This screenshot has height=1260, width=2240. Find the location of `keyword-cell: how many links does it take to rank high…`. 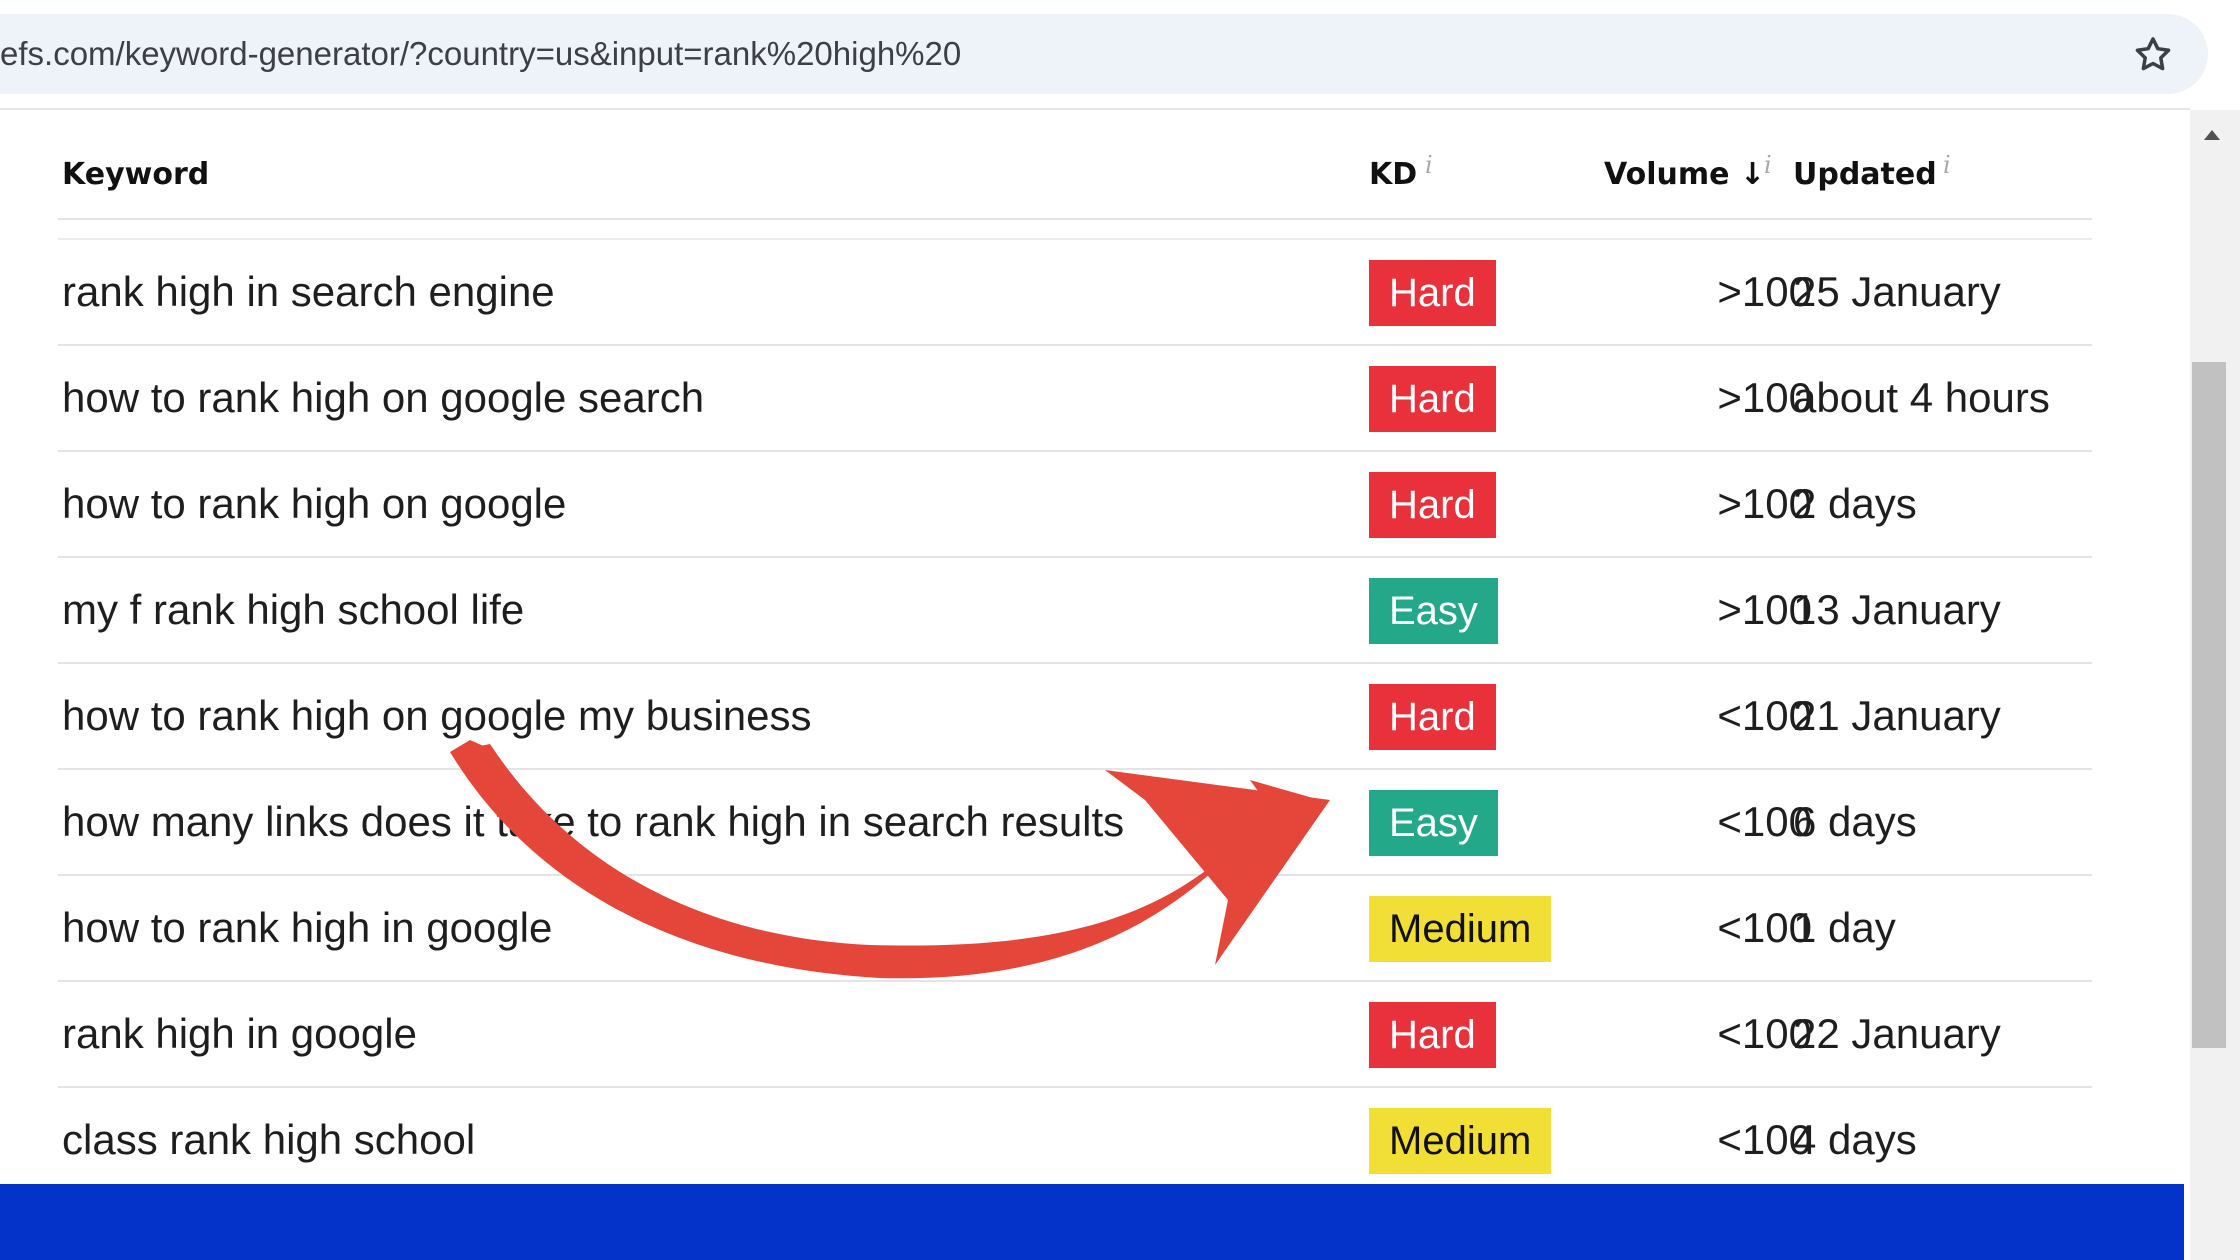

keyword-cell: how many links does it take to rank high… is located at coordinates (593, 822).